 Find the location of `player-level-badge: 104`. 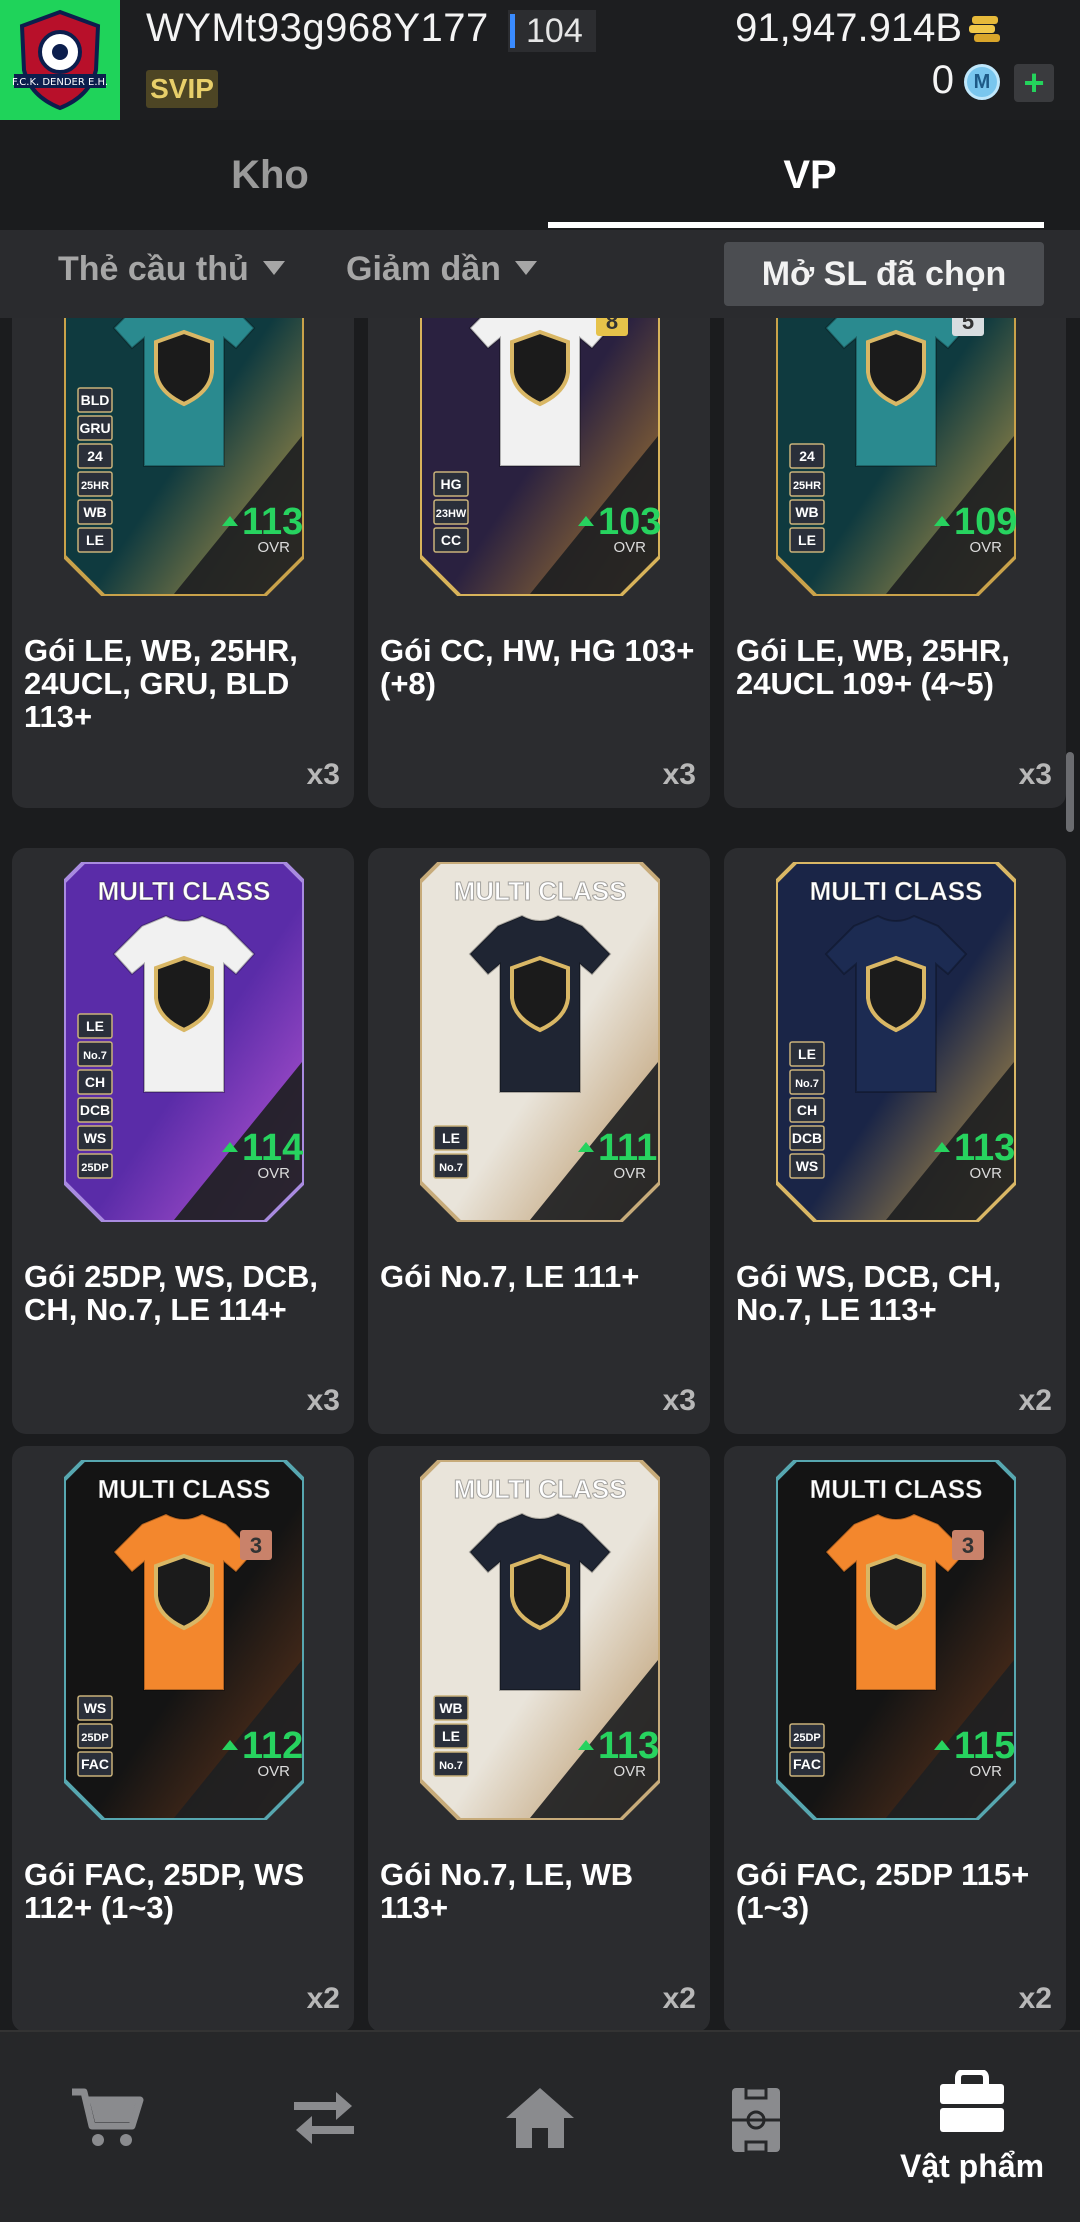

player-level-badge: 104 is located at coordinates (552, 31).